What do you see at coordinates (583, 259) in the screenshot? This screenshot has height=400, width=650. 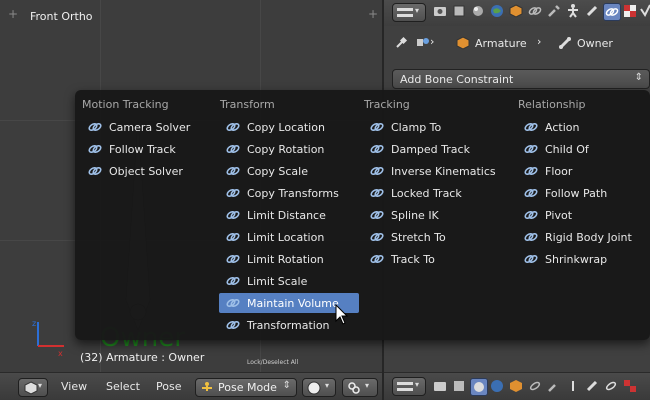 I see `menu-item-shrinkwrap: Shrinkwrap` at bounding box center [583, 259].